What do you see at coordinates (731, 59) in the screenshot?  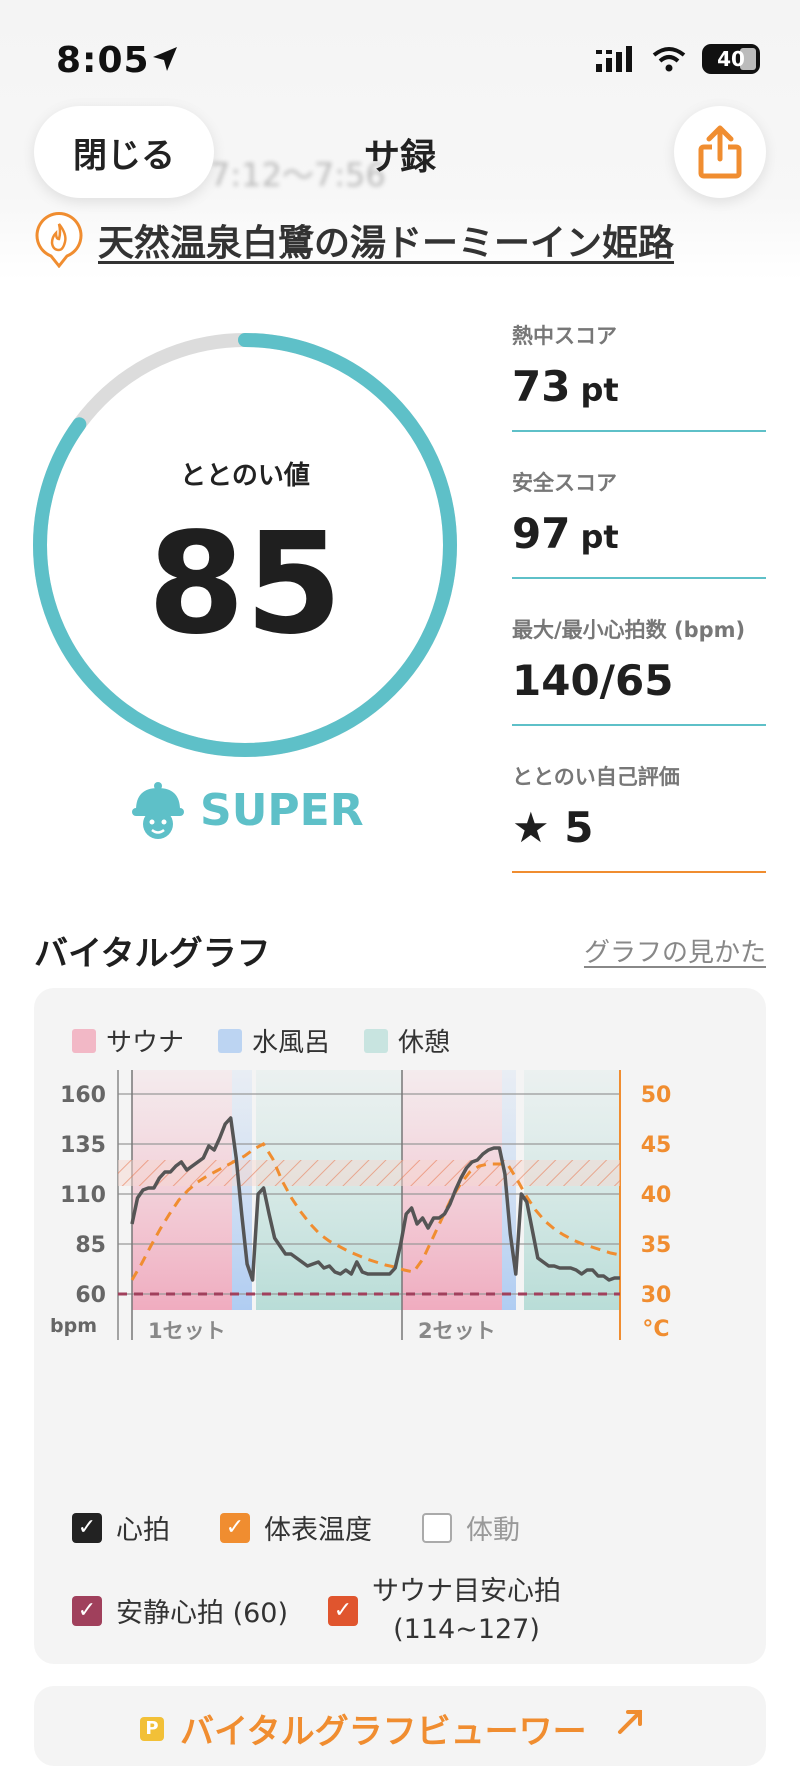 I see `battery-icon: 40` at bounding box center [731, 59].